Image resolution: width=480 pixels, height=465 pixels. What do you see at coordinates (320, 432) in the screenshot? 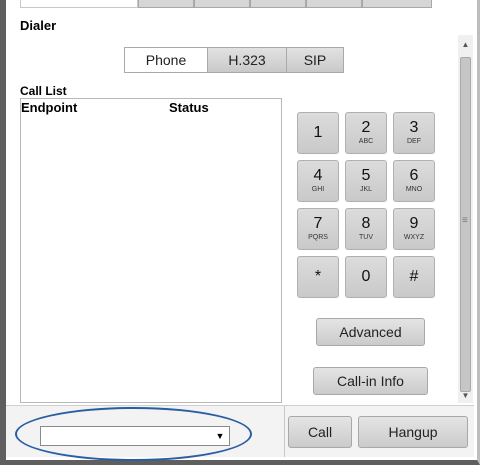
I see `call-button: Call` at bounding box center [320, 432].